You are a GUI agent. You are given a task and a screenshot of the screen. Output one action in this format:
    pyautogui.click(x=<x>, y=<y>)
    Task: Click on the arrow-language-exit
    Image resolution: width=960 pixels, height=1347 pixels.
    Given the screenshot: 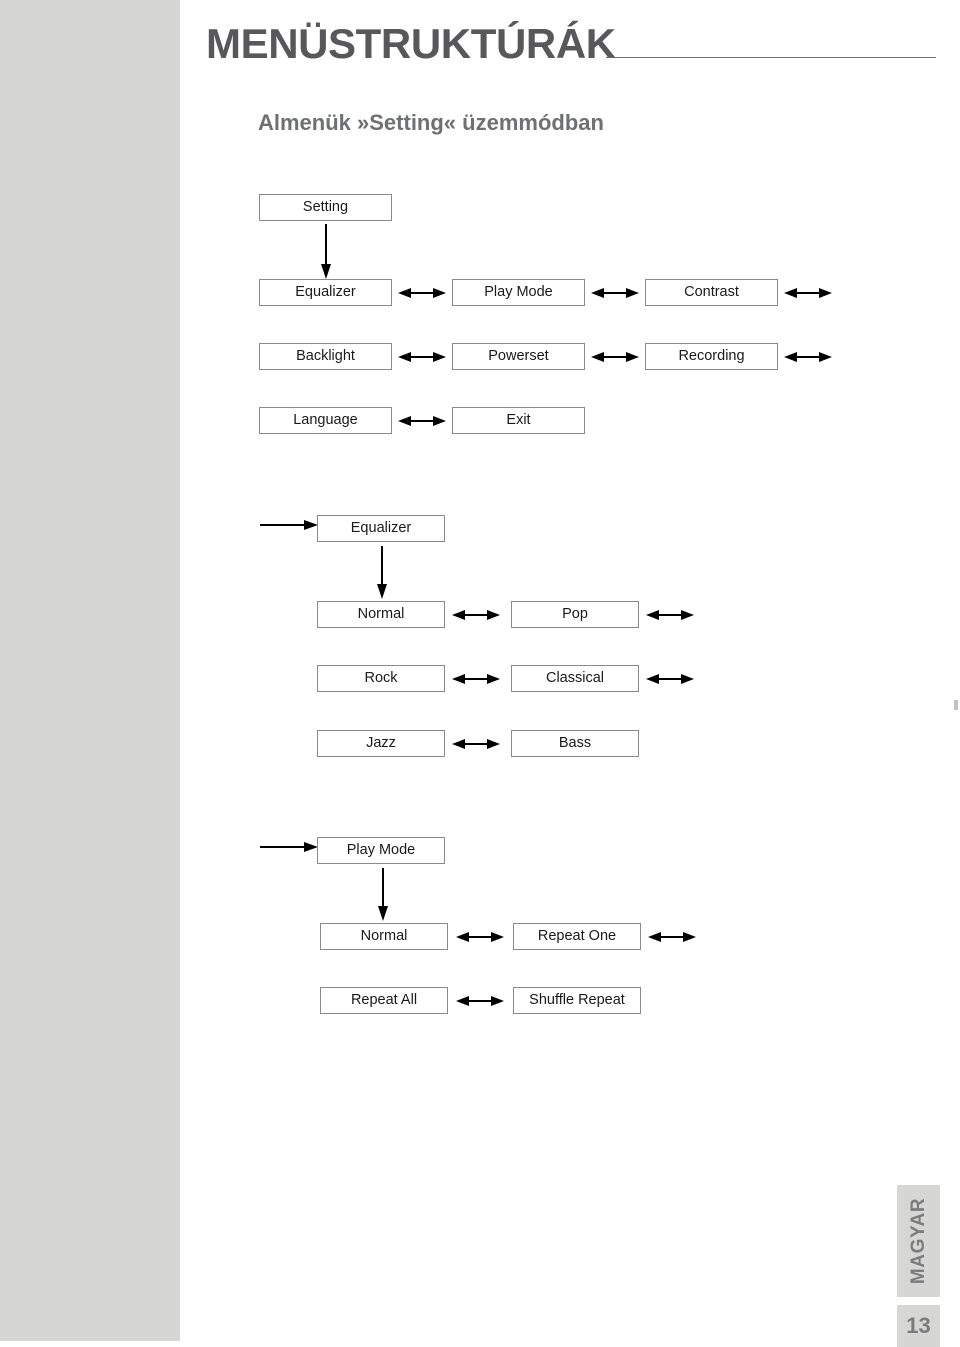 What is the action you would take?
    pyautogui.click(x=422, y=421)
    